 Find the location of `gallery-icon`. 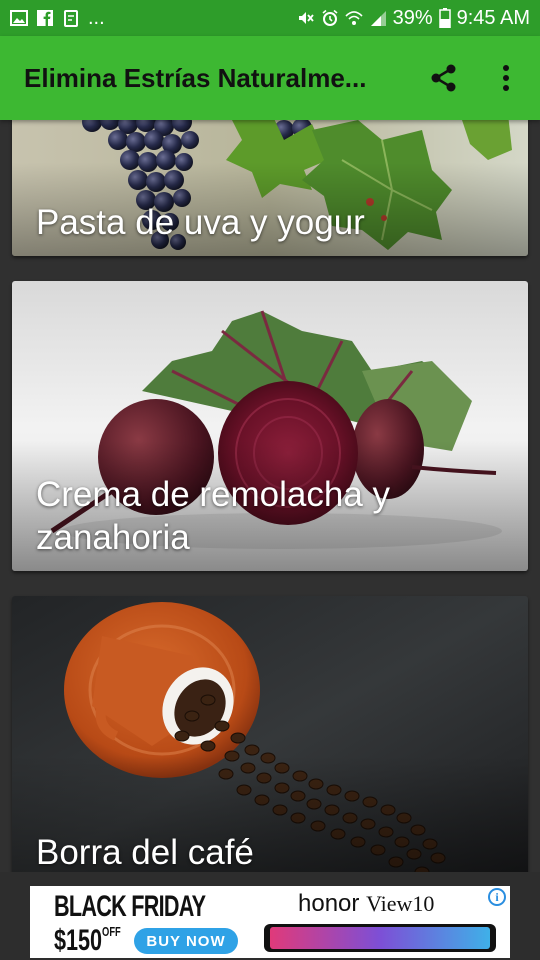

gallery-icon is located at coordinates (19, 18).